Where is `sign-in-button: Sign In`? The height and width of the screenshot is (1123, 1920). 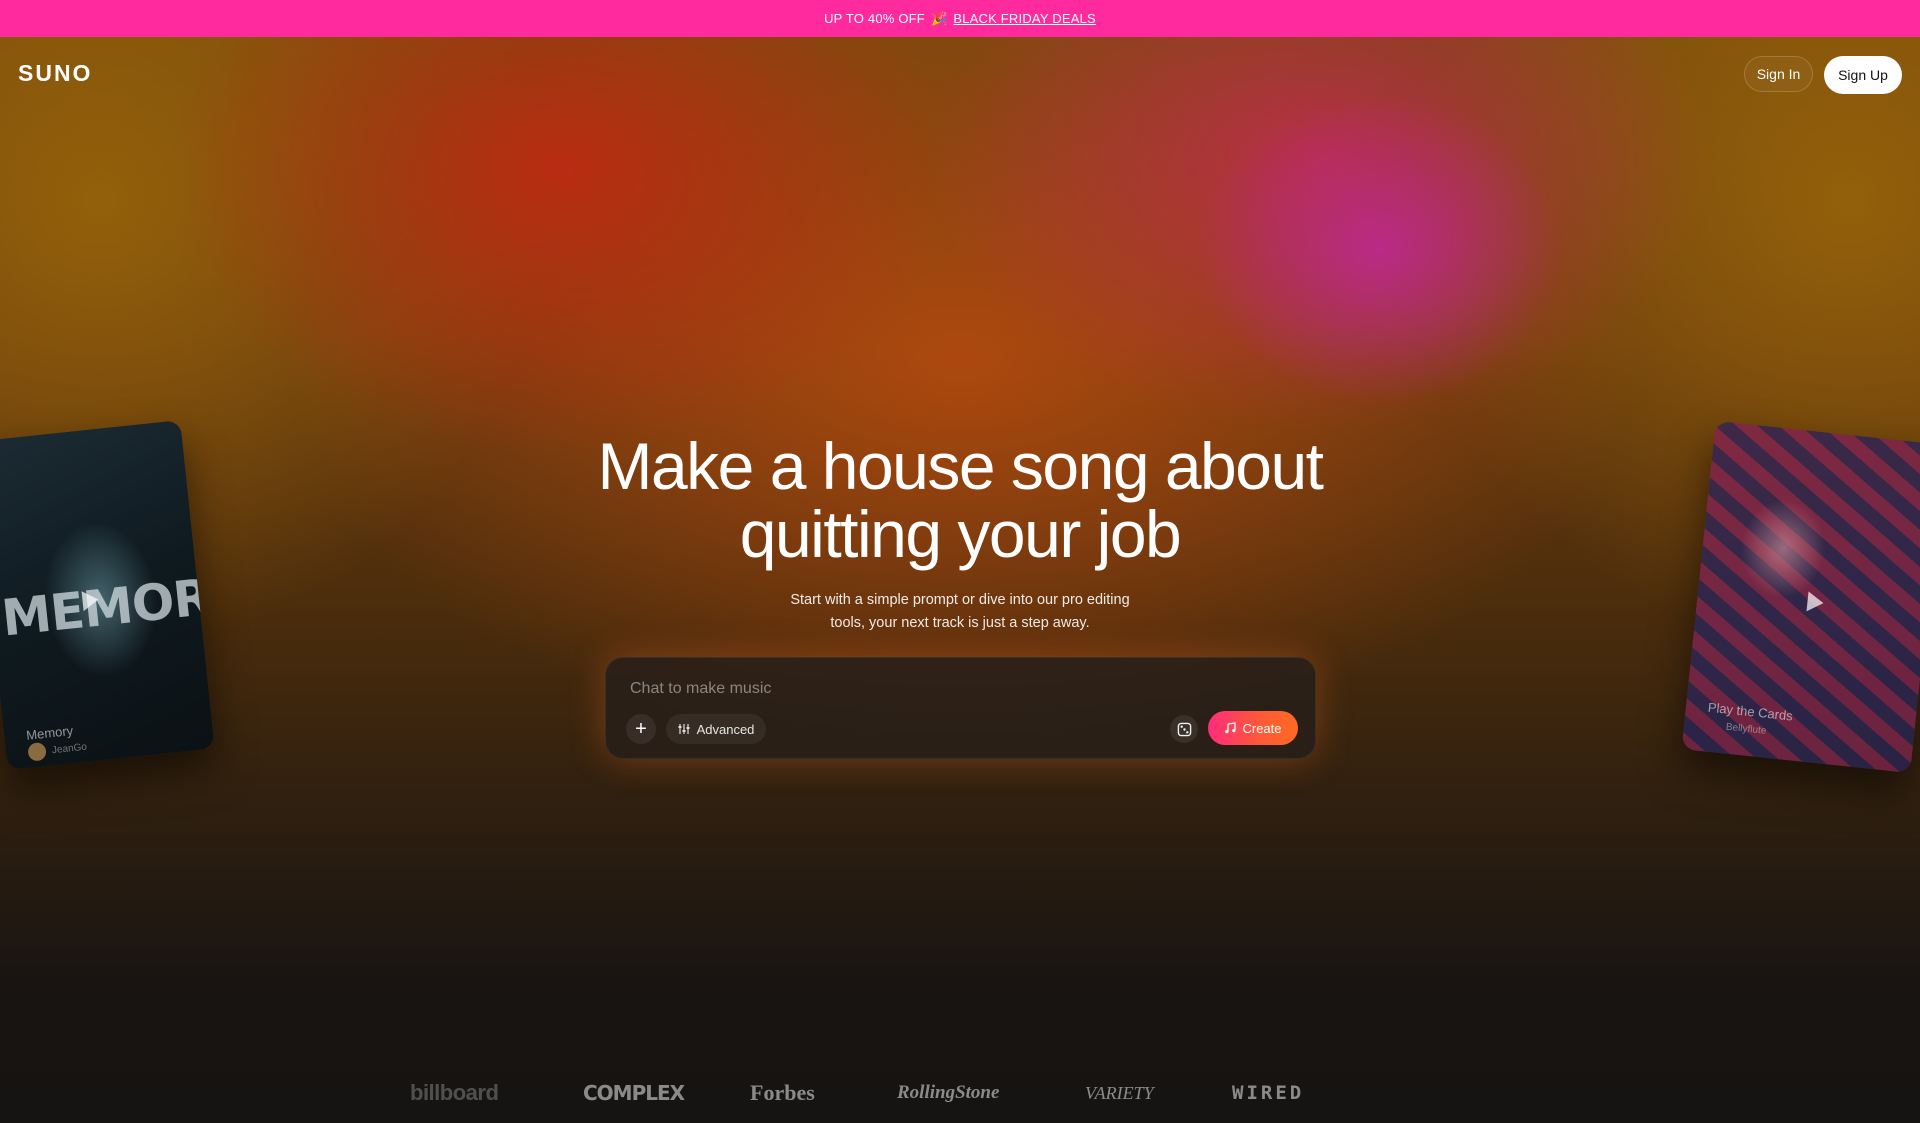 sign-in-button: Sign In is located at coordinates (1778, 74).